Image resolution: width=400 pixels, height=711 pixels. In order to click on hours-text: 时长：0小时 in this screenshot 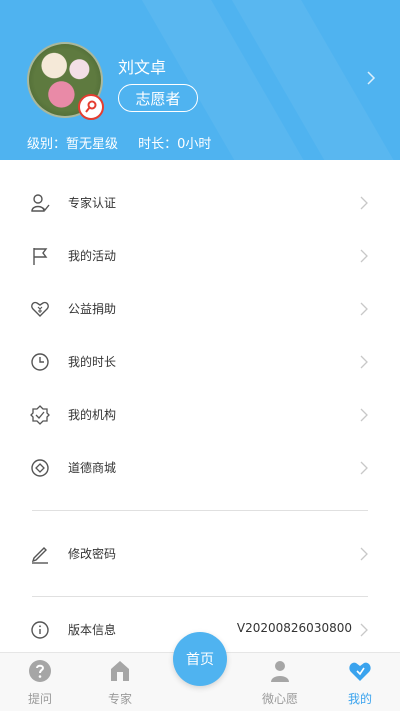, I will do `click(175, 144)`.